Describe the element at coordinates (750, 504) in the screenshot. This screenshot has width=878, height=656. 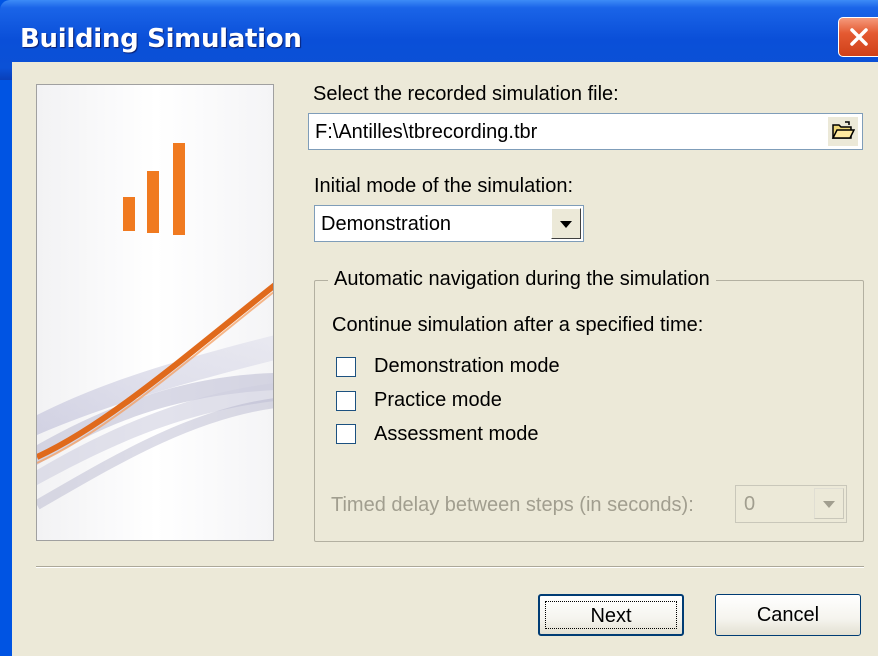
I see `delay-value: 0` at that location.